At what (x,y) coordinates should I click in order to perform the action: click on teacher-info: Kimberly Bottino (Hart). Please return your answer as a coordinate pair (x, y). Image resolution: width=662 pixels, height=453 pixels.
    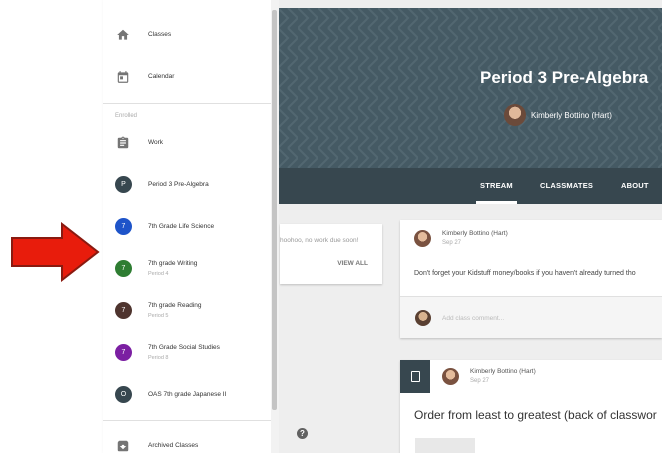
    Looking at the image, I should click on (558, 115).